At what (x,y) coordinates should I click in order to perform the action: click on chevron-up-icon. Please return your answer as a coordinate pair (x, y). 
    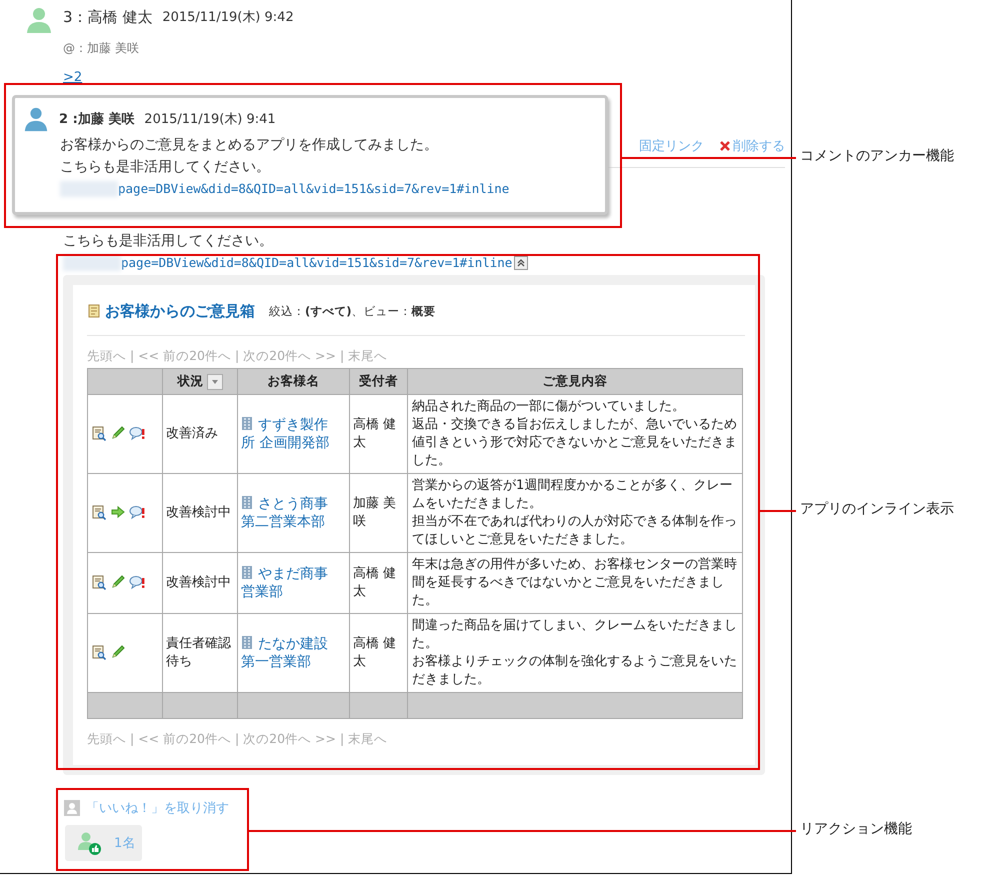
    Looking at the image, I should click on (521, 263).